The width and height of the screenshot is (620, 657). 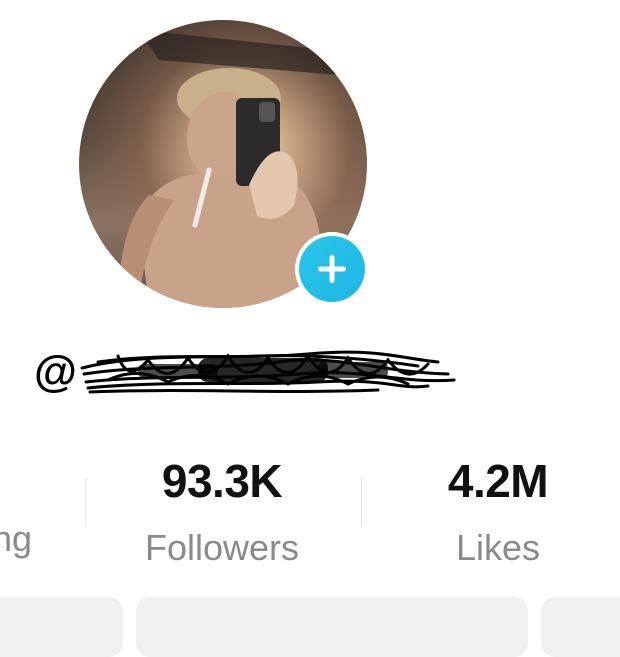 What do you see at coordinates (55, 371) in the screenshot?
I see `username-at-symbol: @` at bounding box center [55, 371].